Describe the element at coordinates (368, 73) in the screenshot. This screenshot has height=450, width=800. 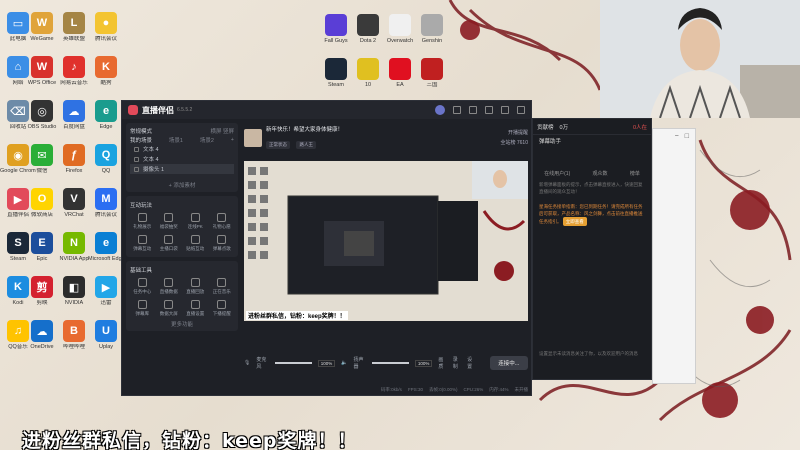
I see `desktop-icon: 10` at that location.